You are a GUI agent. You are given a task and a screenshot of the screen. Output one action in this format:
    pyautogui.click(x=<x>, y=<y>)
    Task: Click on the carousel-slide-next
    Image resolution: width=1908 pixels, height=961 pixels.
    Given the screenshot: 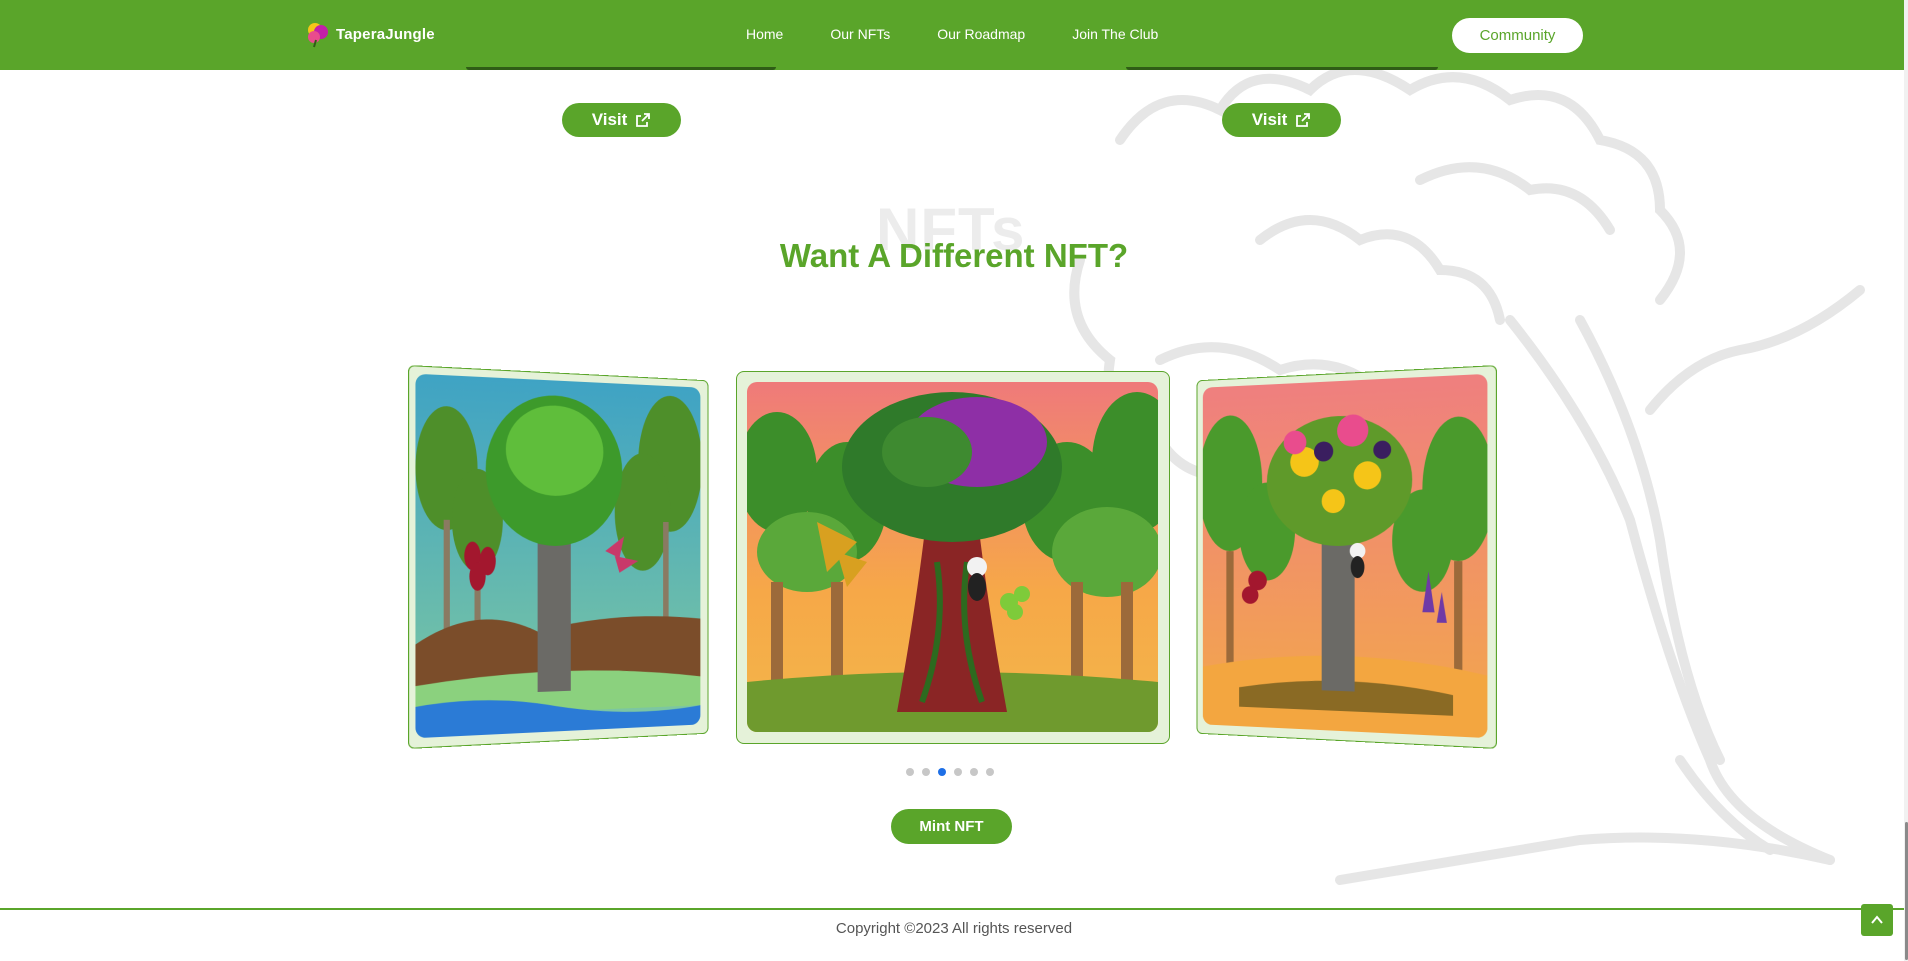 What is the action you would take?
    pyautogui.click(x=1346, y=557)
    